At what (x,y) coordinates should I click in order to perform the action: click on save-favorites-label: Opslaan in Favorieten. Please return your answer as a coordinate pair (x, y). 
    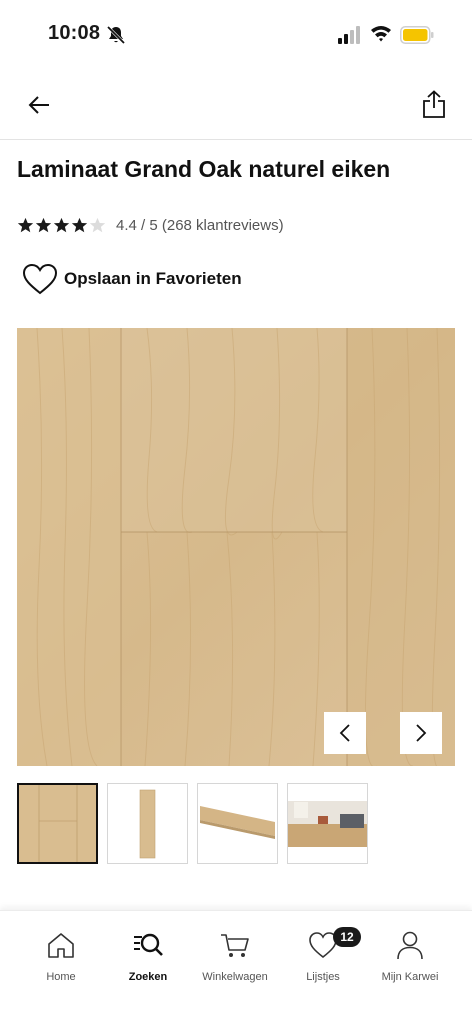
    Looking at the image, I should click on (153, 278).